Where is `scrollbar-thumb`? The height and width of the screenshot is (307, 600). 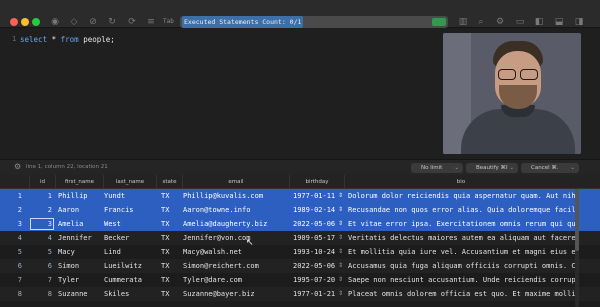
scrollbar-thumb is located at coordinates (577, 220).